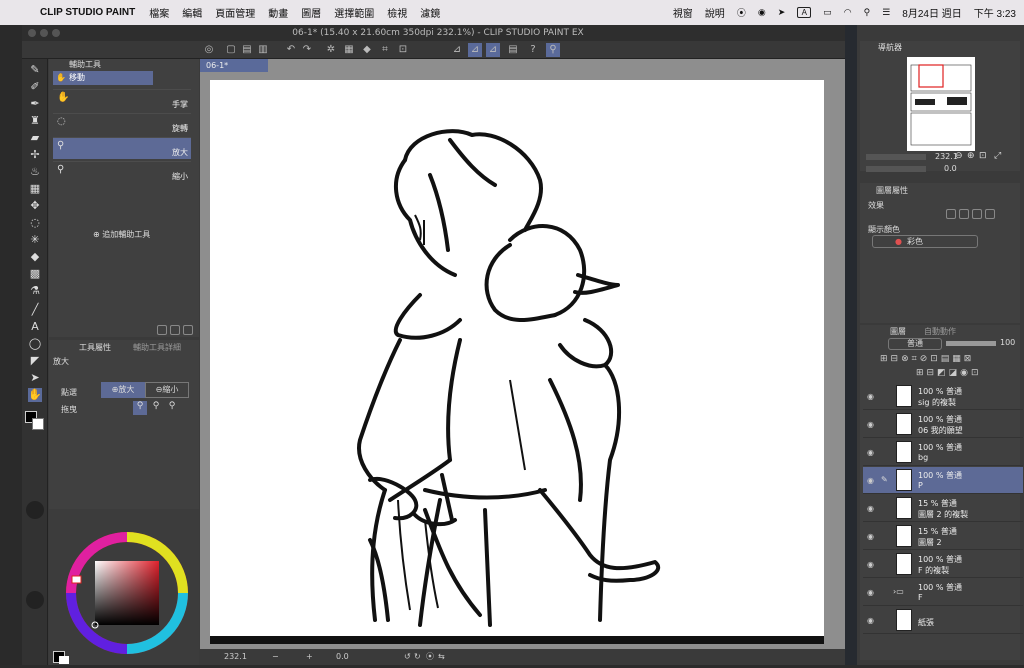 The height and width of the screenshot is (668, 1024). I want to click on line-tool-icon: ╱, so click(35, 310).